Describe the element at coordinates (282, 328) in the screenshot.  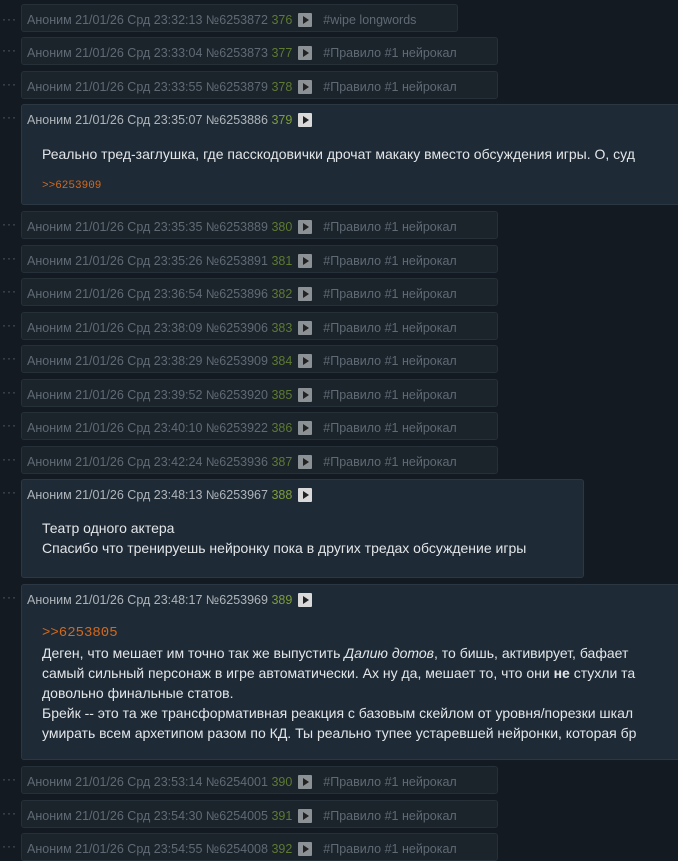
I see `post-number: 383` at that location.